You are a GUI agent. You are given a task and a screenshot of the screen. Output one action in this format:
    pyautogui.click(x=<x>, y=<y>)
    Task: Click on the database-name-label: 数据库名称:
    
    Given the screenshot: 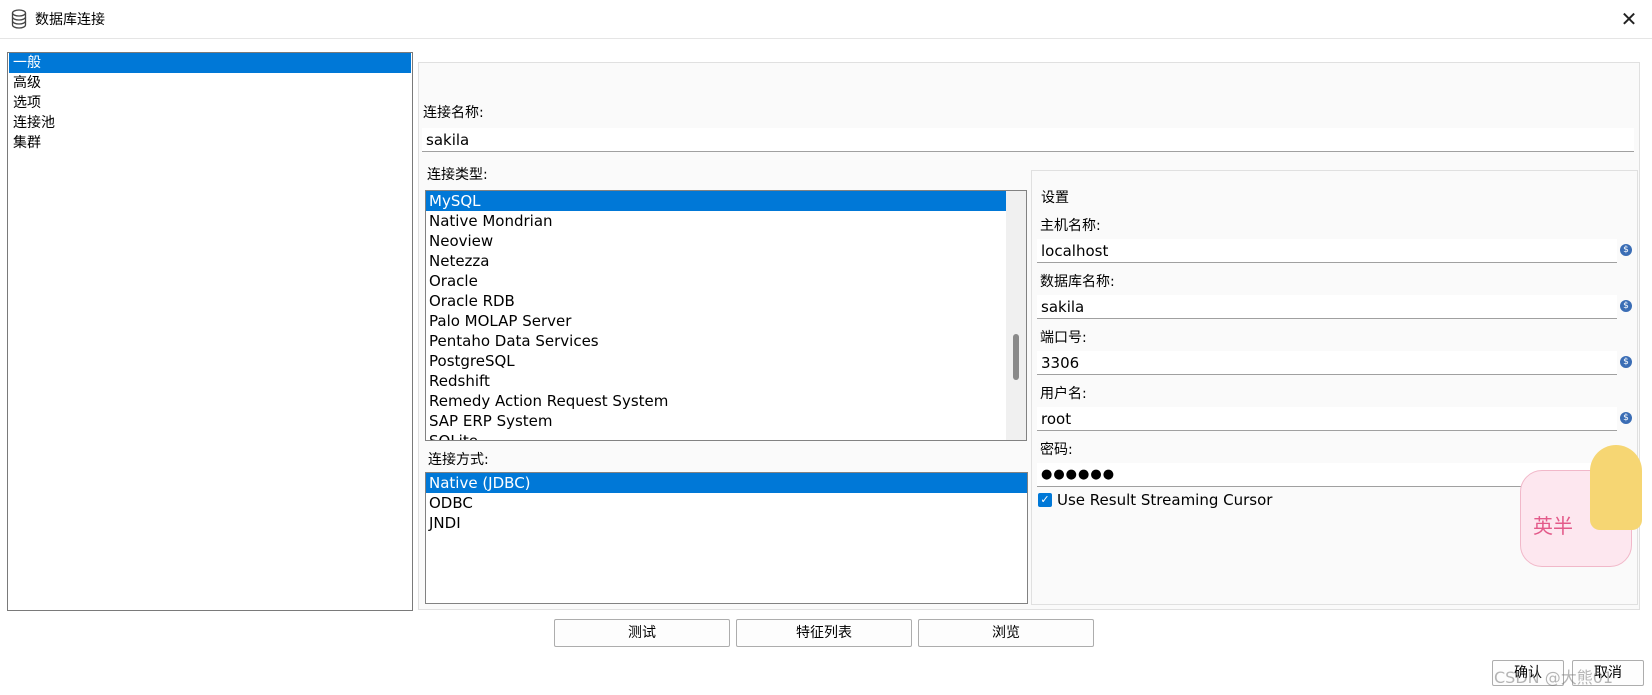 What is the action you would take?
    pyautogui.click(x=1077, y=282)
    